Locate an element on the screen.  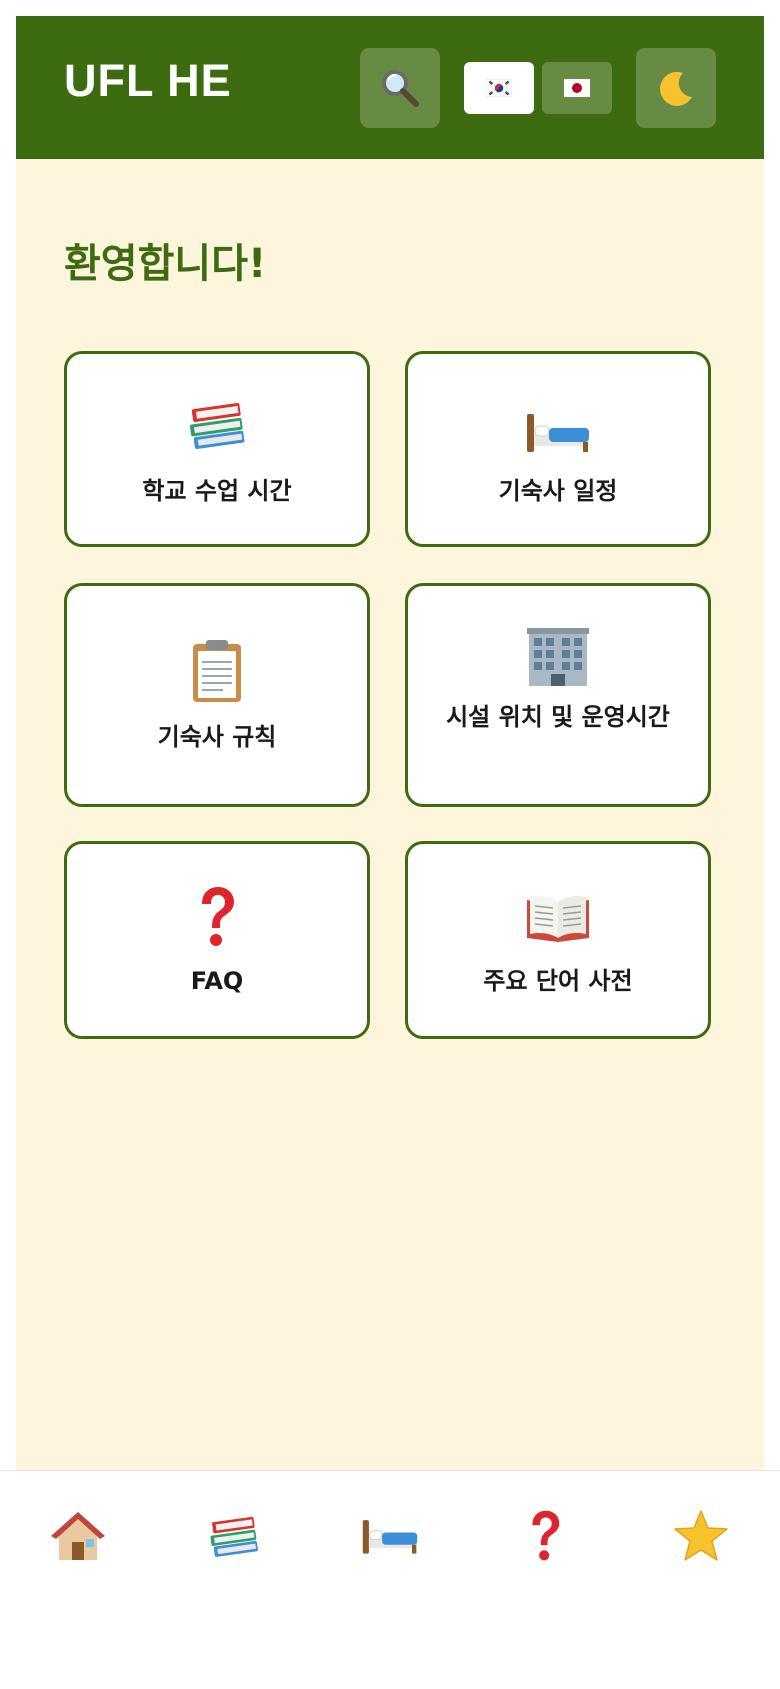
app-header: UFL HE is located at coordinates (390, 87).